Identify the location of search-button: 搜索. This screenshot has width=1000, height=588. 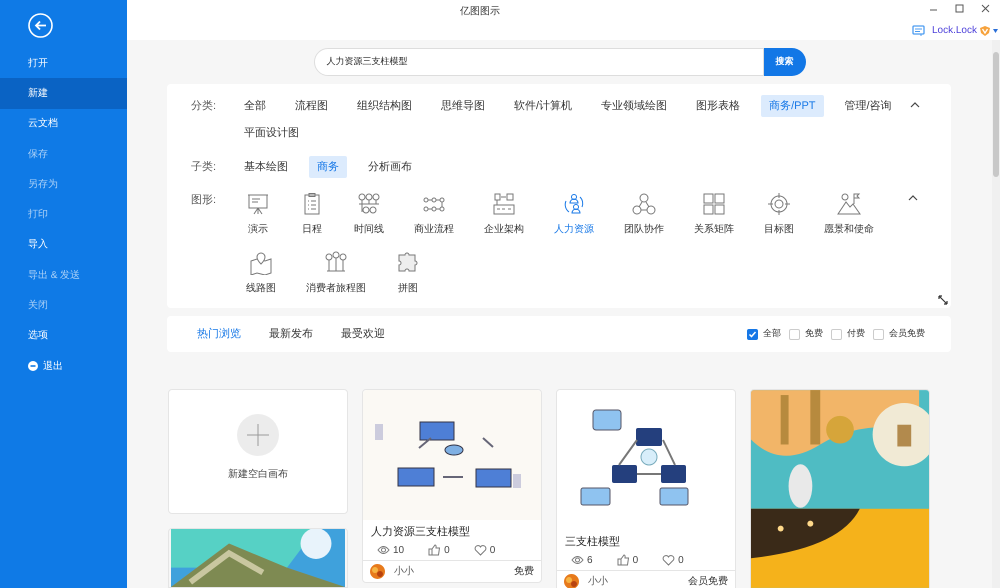
(785, 62).